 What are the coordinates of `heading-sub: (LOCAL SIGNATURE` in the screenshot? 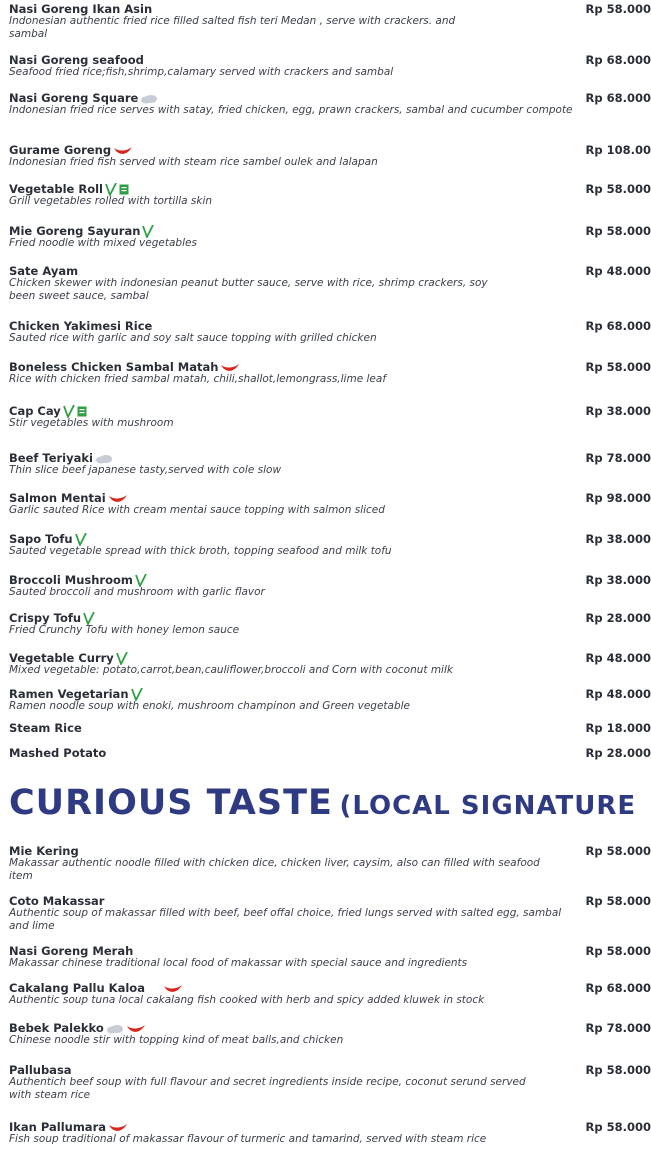 It's located at (488, 806).